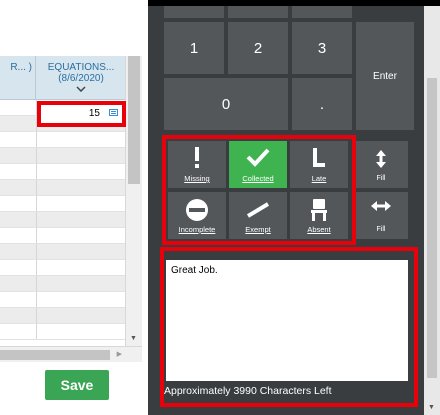 The height and width of the screenshot is (415, 440). What do you see at coordinates (381, 215) in the screenshot?
I see `fill-right-button: Fill` at bounding box center [381, 215].